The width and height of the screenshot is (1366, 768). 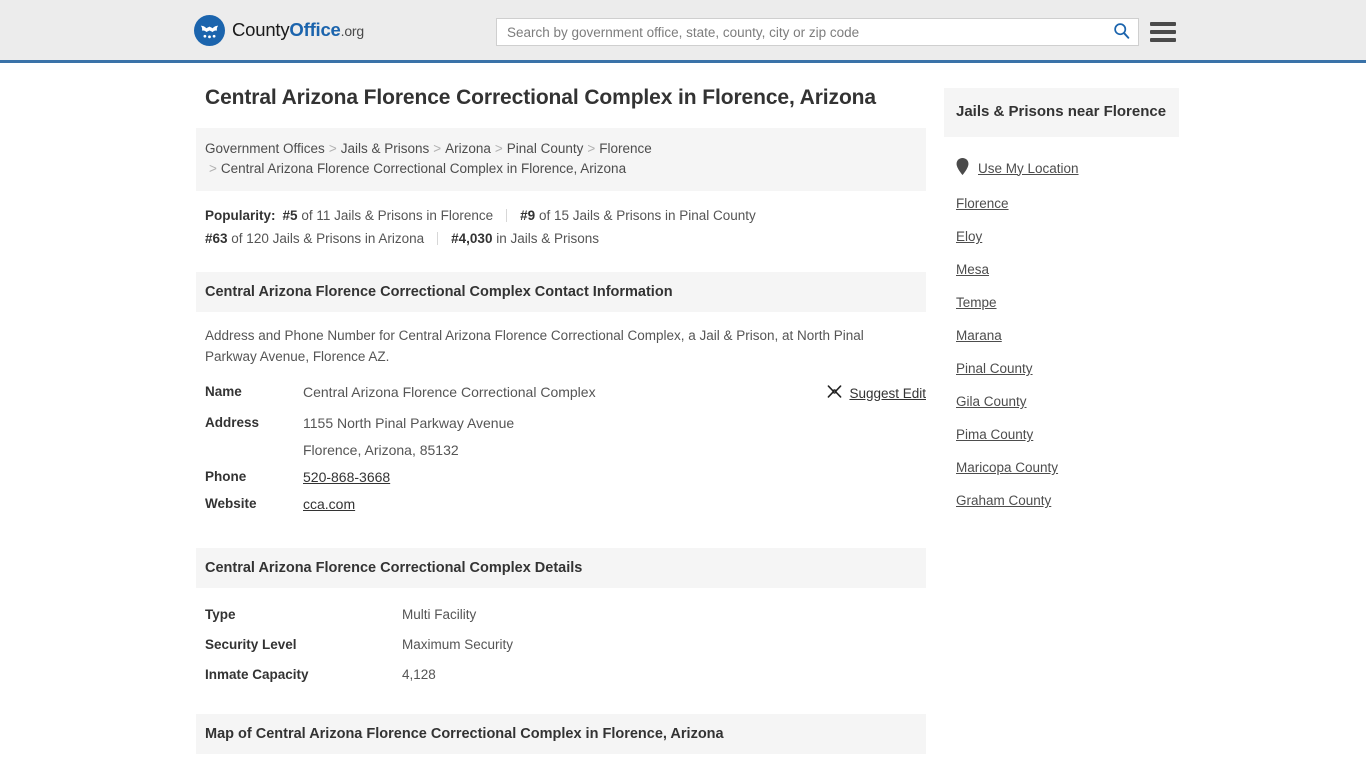 I want to click on row-key-type: Type, so click(x=220, y=614).